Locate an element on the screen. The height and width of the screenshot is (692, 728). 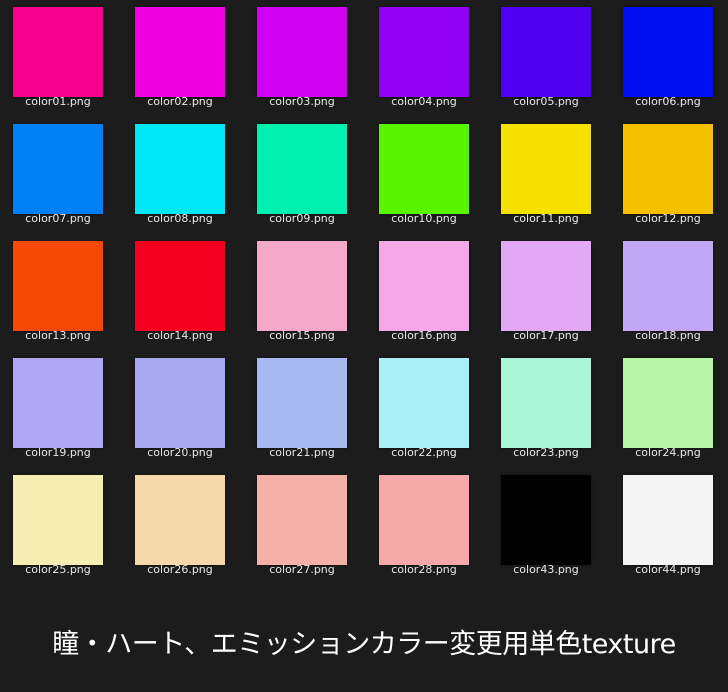
file-item: color25.png is located at coordinates (61, 526).